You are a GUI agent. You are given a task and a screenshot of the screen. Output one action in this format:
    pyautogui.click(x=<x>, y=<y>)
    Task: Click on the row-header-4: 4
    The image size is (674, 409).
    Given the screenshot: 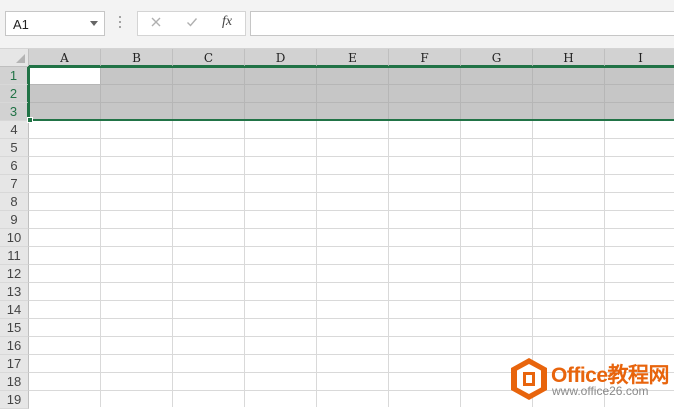 What is the action you would take?
    pyautogui.click(x=14, y=130)
    